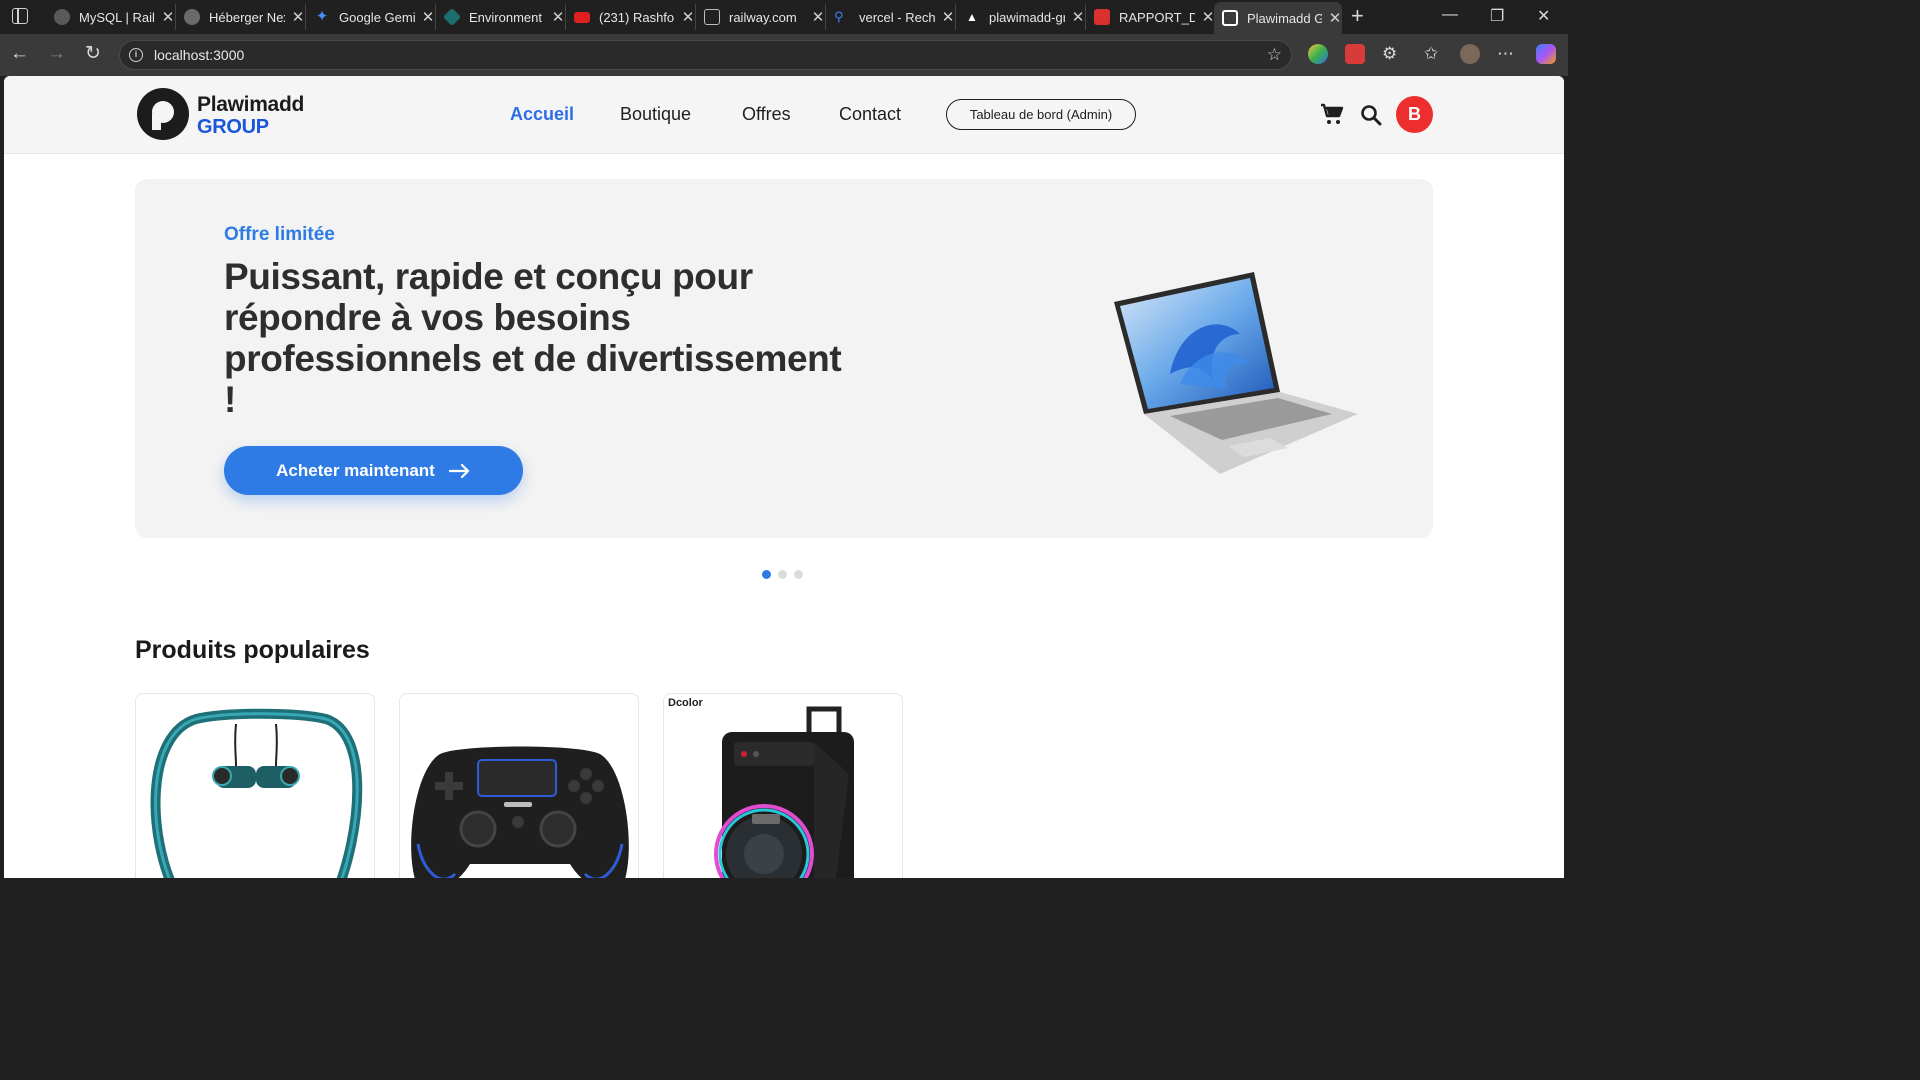 The image size is (1920, 1080). Describe the element at coordinates (1027, 17) in the screenshot. I see `tab-title: plawimadd-group` at that location.